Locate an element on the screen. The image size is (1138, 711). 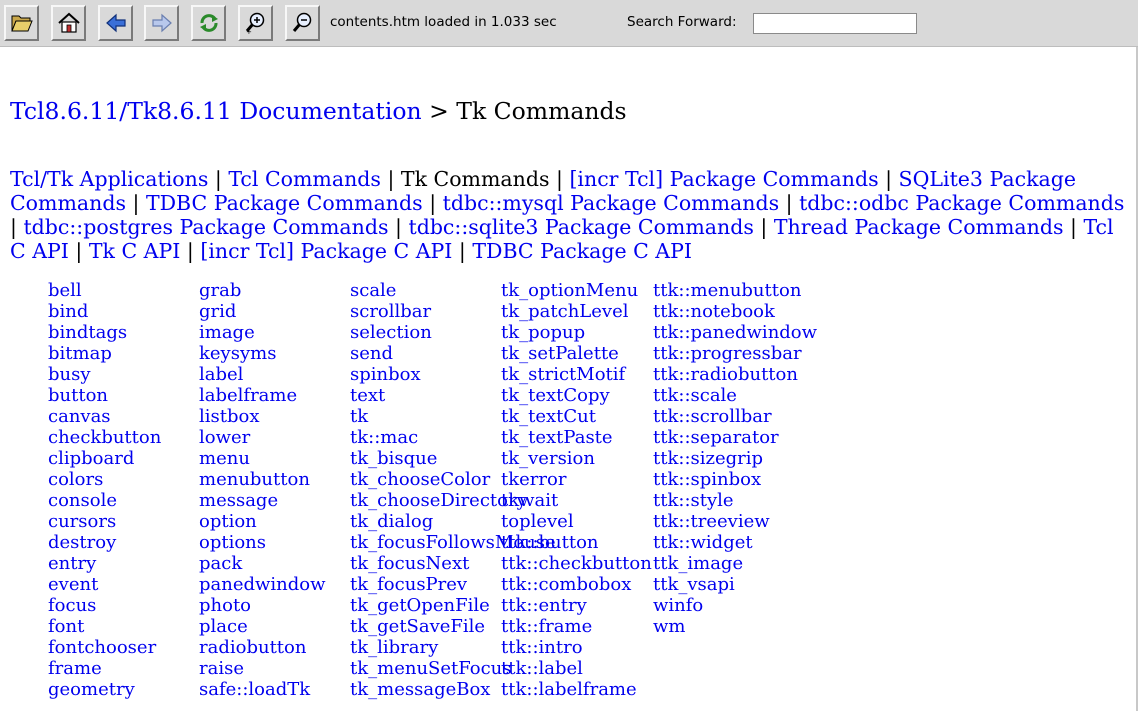
command-link: tk_version is located at coordinates (576, 458).